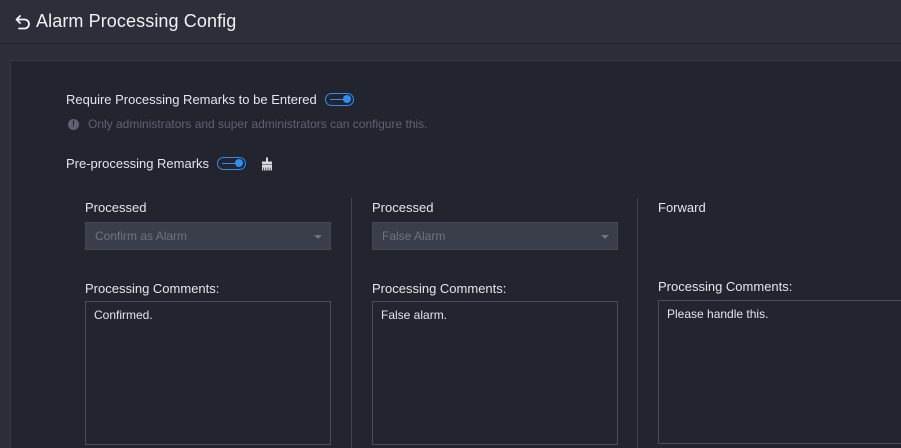 The image size is (901, 448). What do you see at coordinates (138, 163) in the screenshot?
I see `preprocessing-label: Pre-processing Remarks` at bounding box center [138, 163].